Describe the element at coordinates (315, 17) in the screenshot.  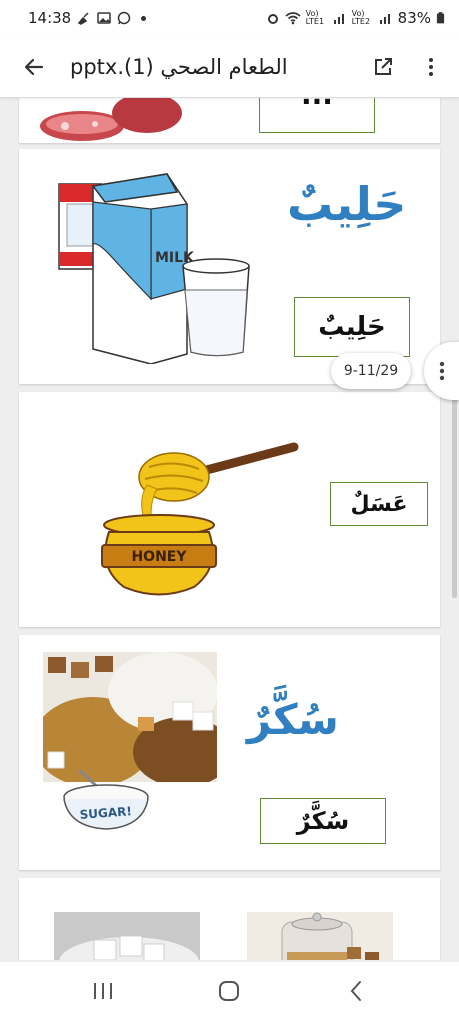
I see `network-label-1: Vo) LTE1` at that location.